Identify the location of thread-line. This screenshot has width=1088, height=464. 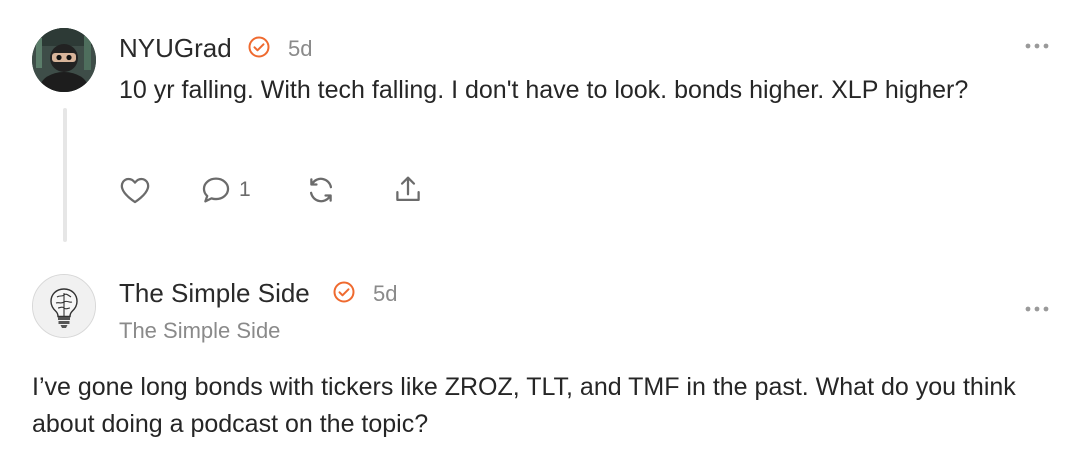
(65, 175).